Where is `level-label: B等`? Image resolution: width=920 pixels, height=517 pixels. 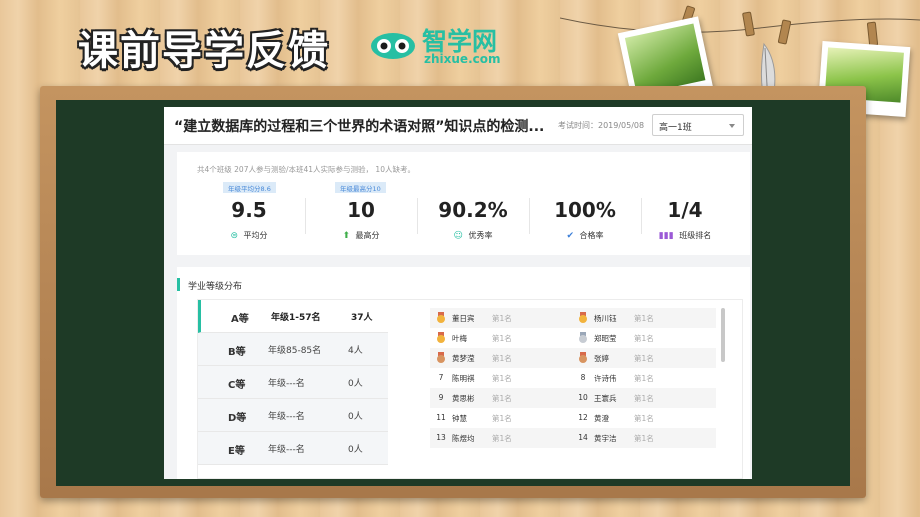 level-label: B等 is located at coordinates (237, 352).